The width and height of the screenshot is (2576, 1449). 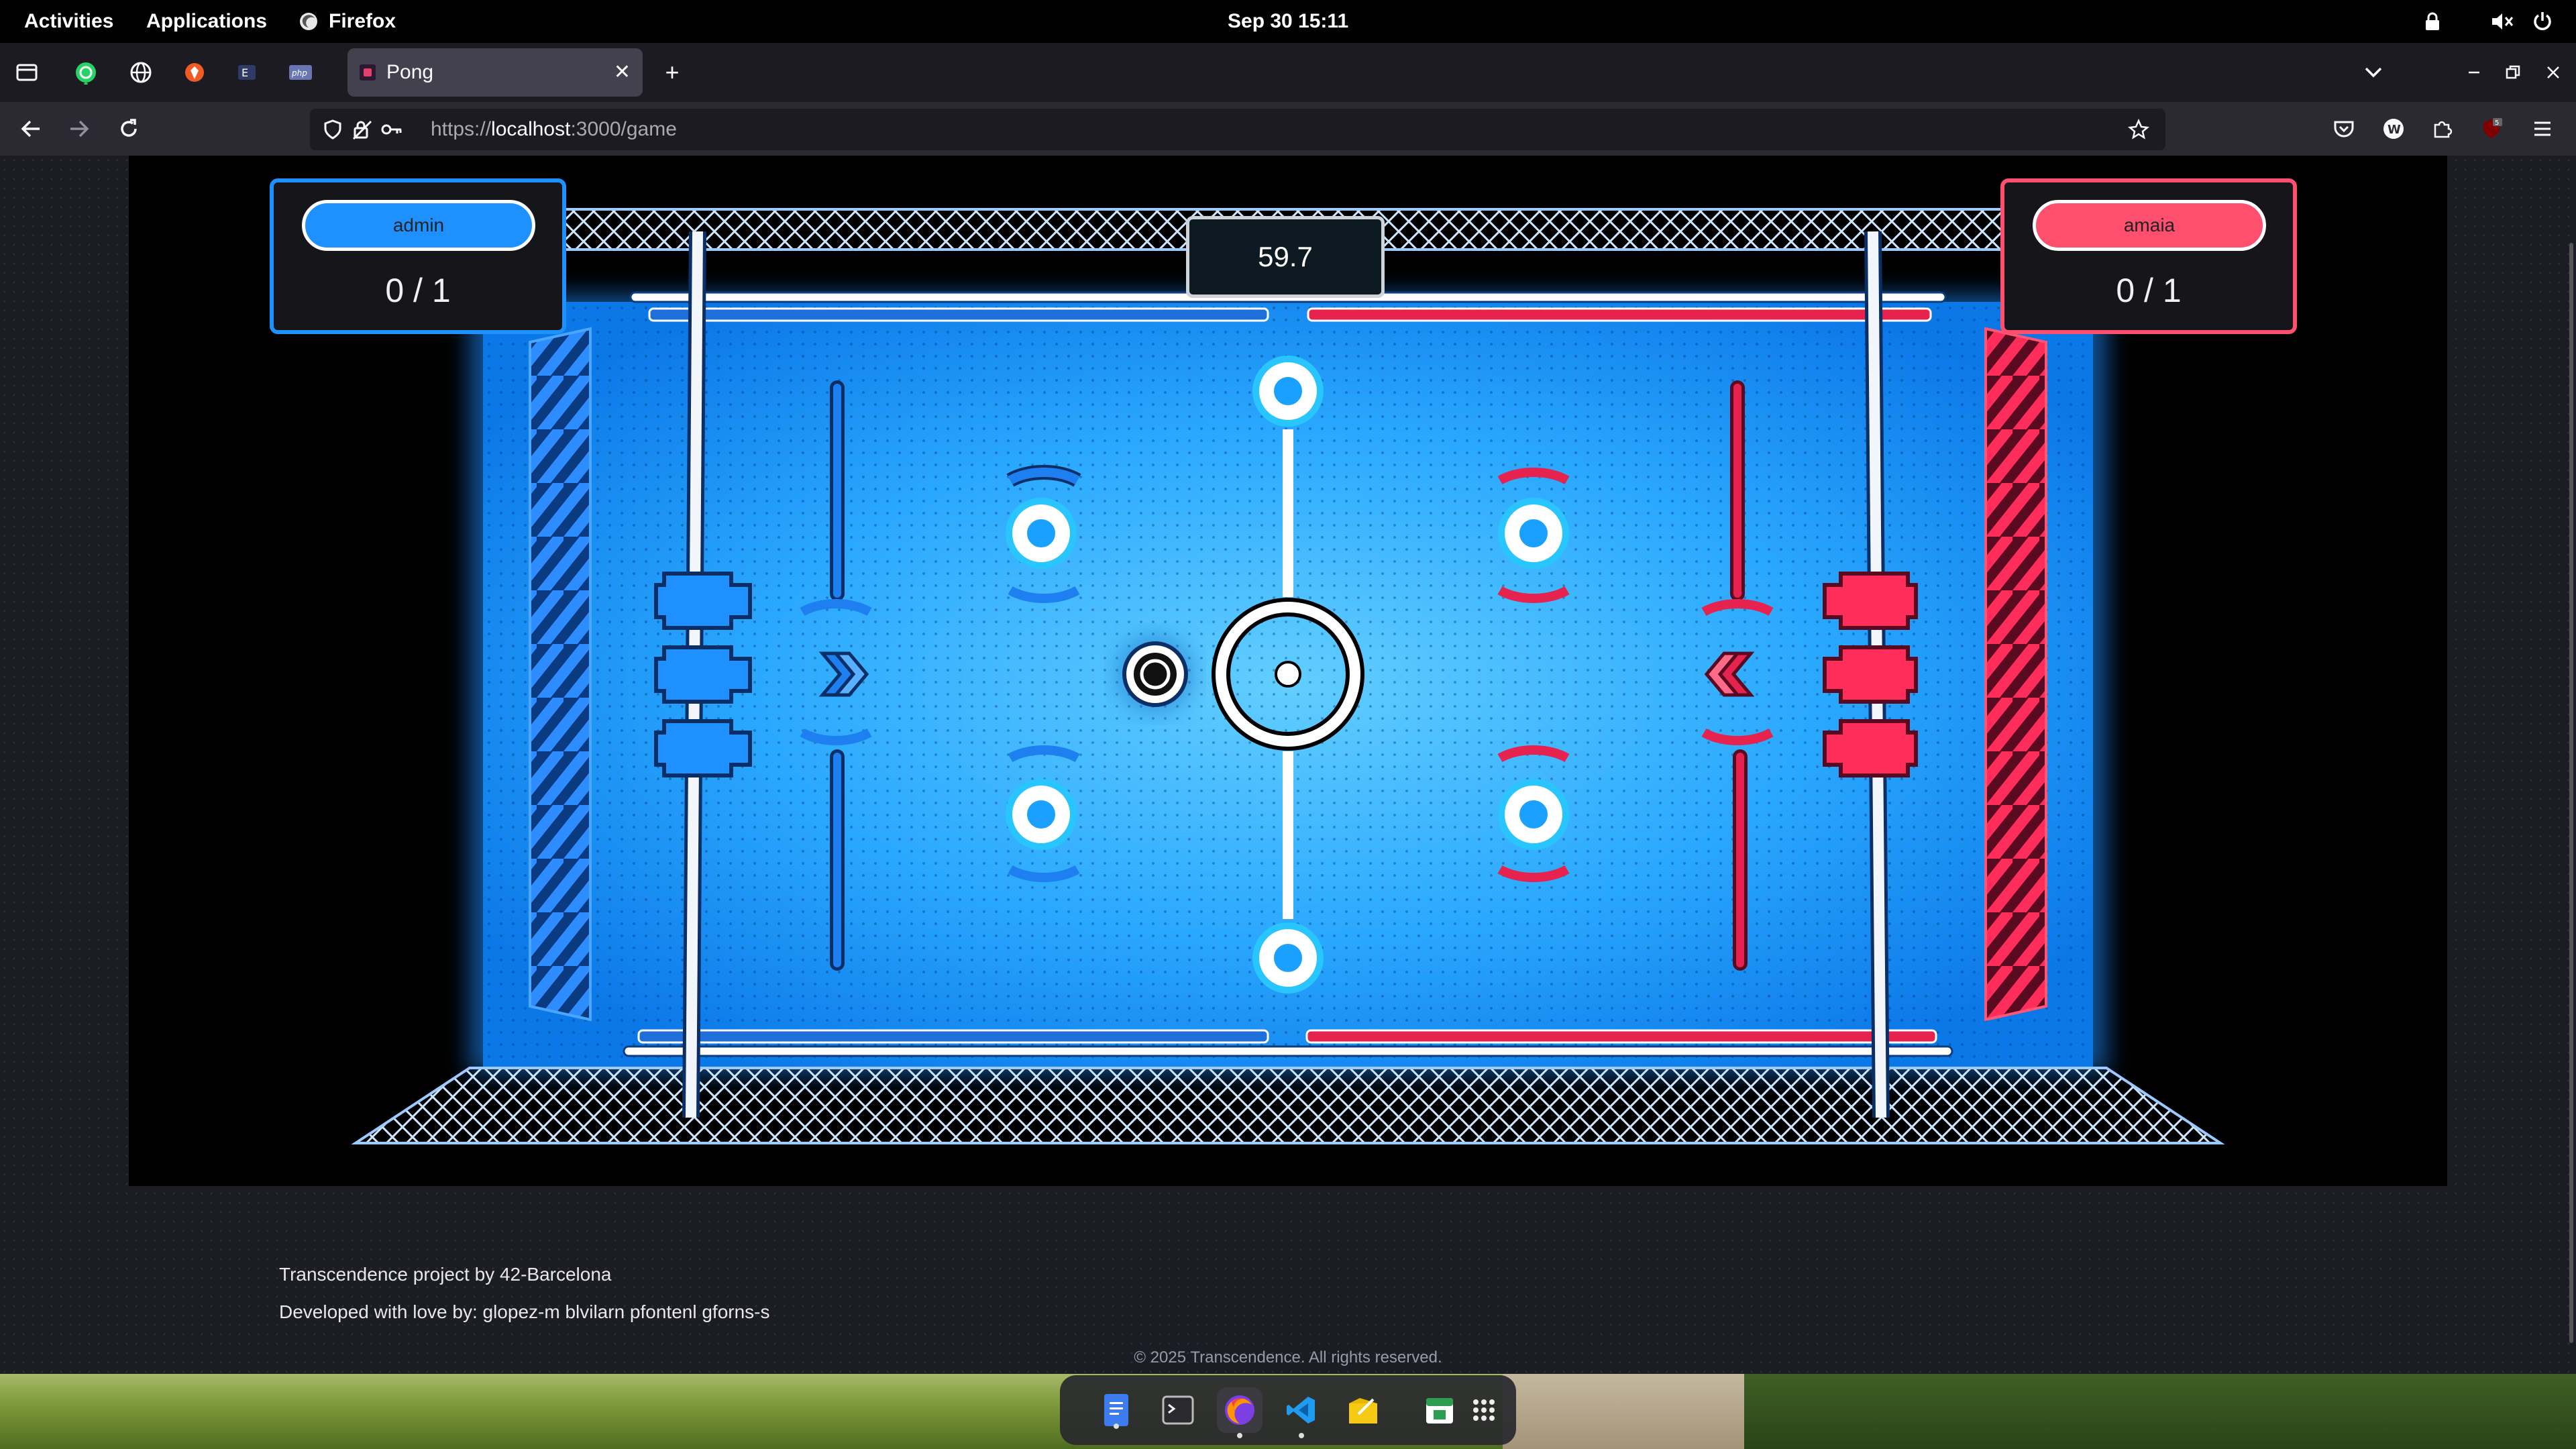 What do you see at coordinates (1240, 1412) in the screenshot?
I see `firefox-icon` at bounding box center [1240, 1412].